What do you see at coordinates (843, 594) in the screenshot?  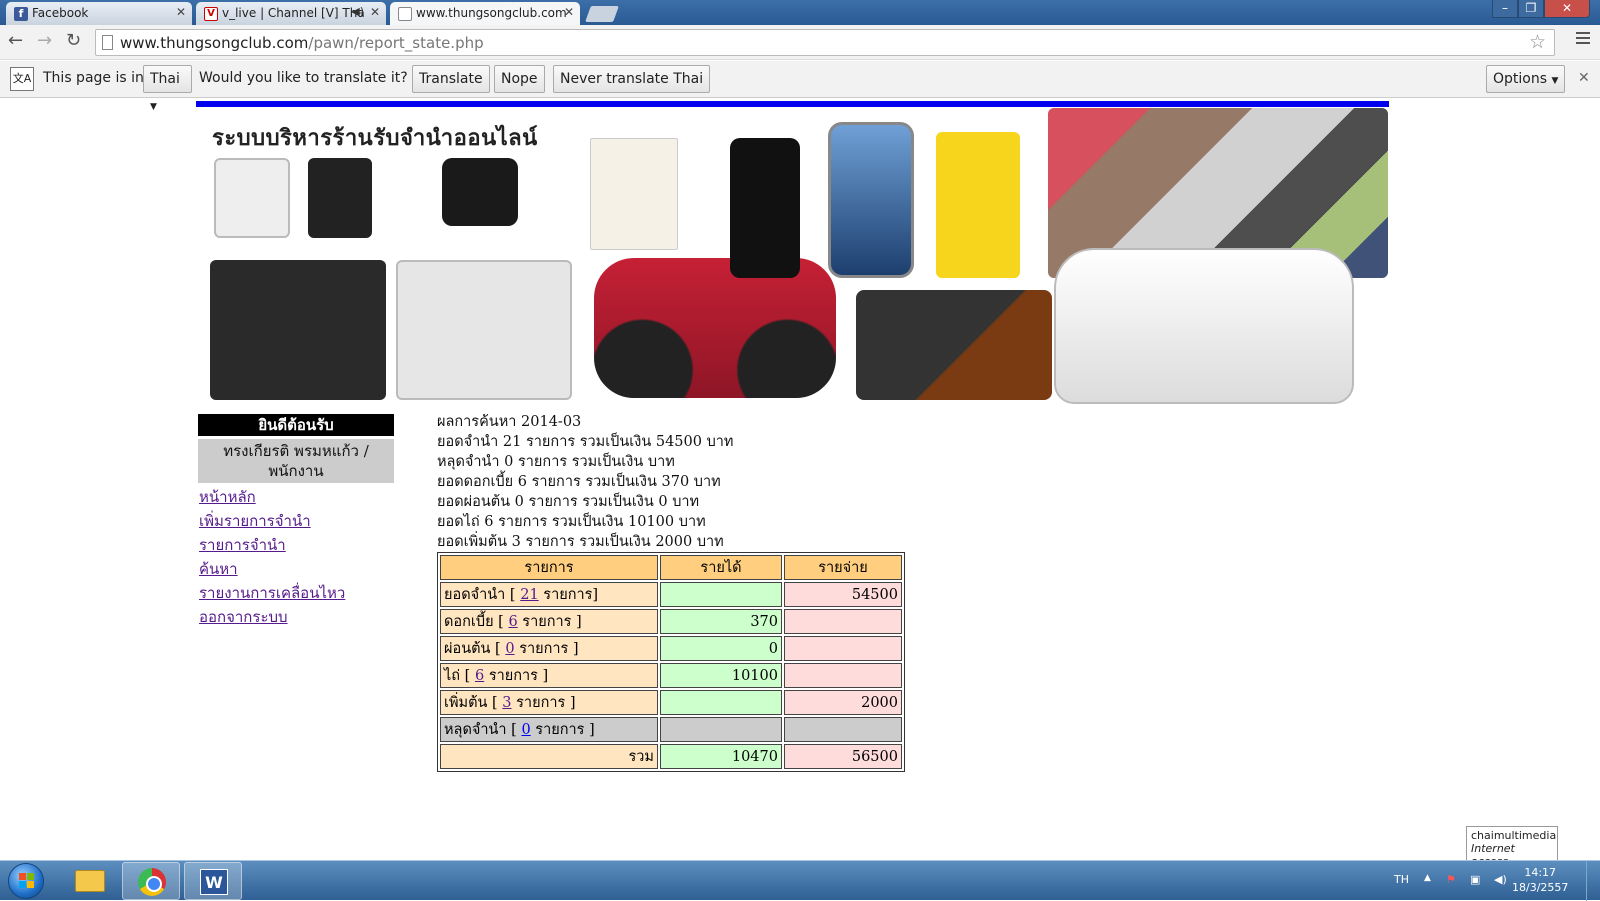 I see `expense-cell: 54500` at bounding box center [843, 594].